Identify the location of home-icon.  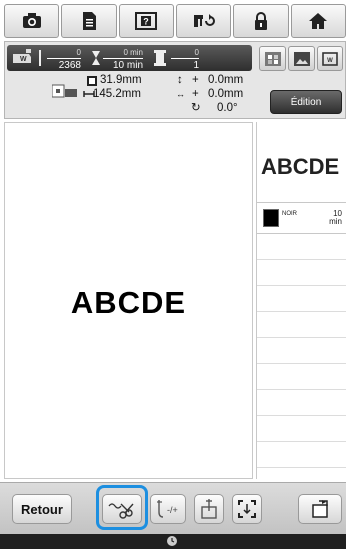
(318, 21).